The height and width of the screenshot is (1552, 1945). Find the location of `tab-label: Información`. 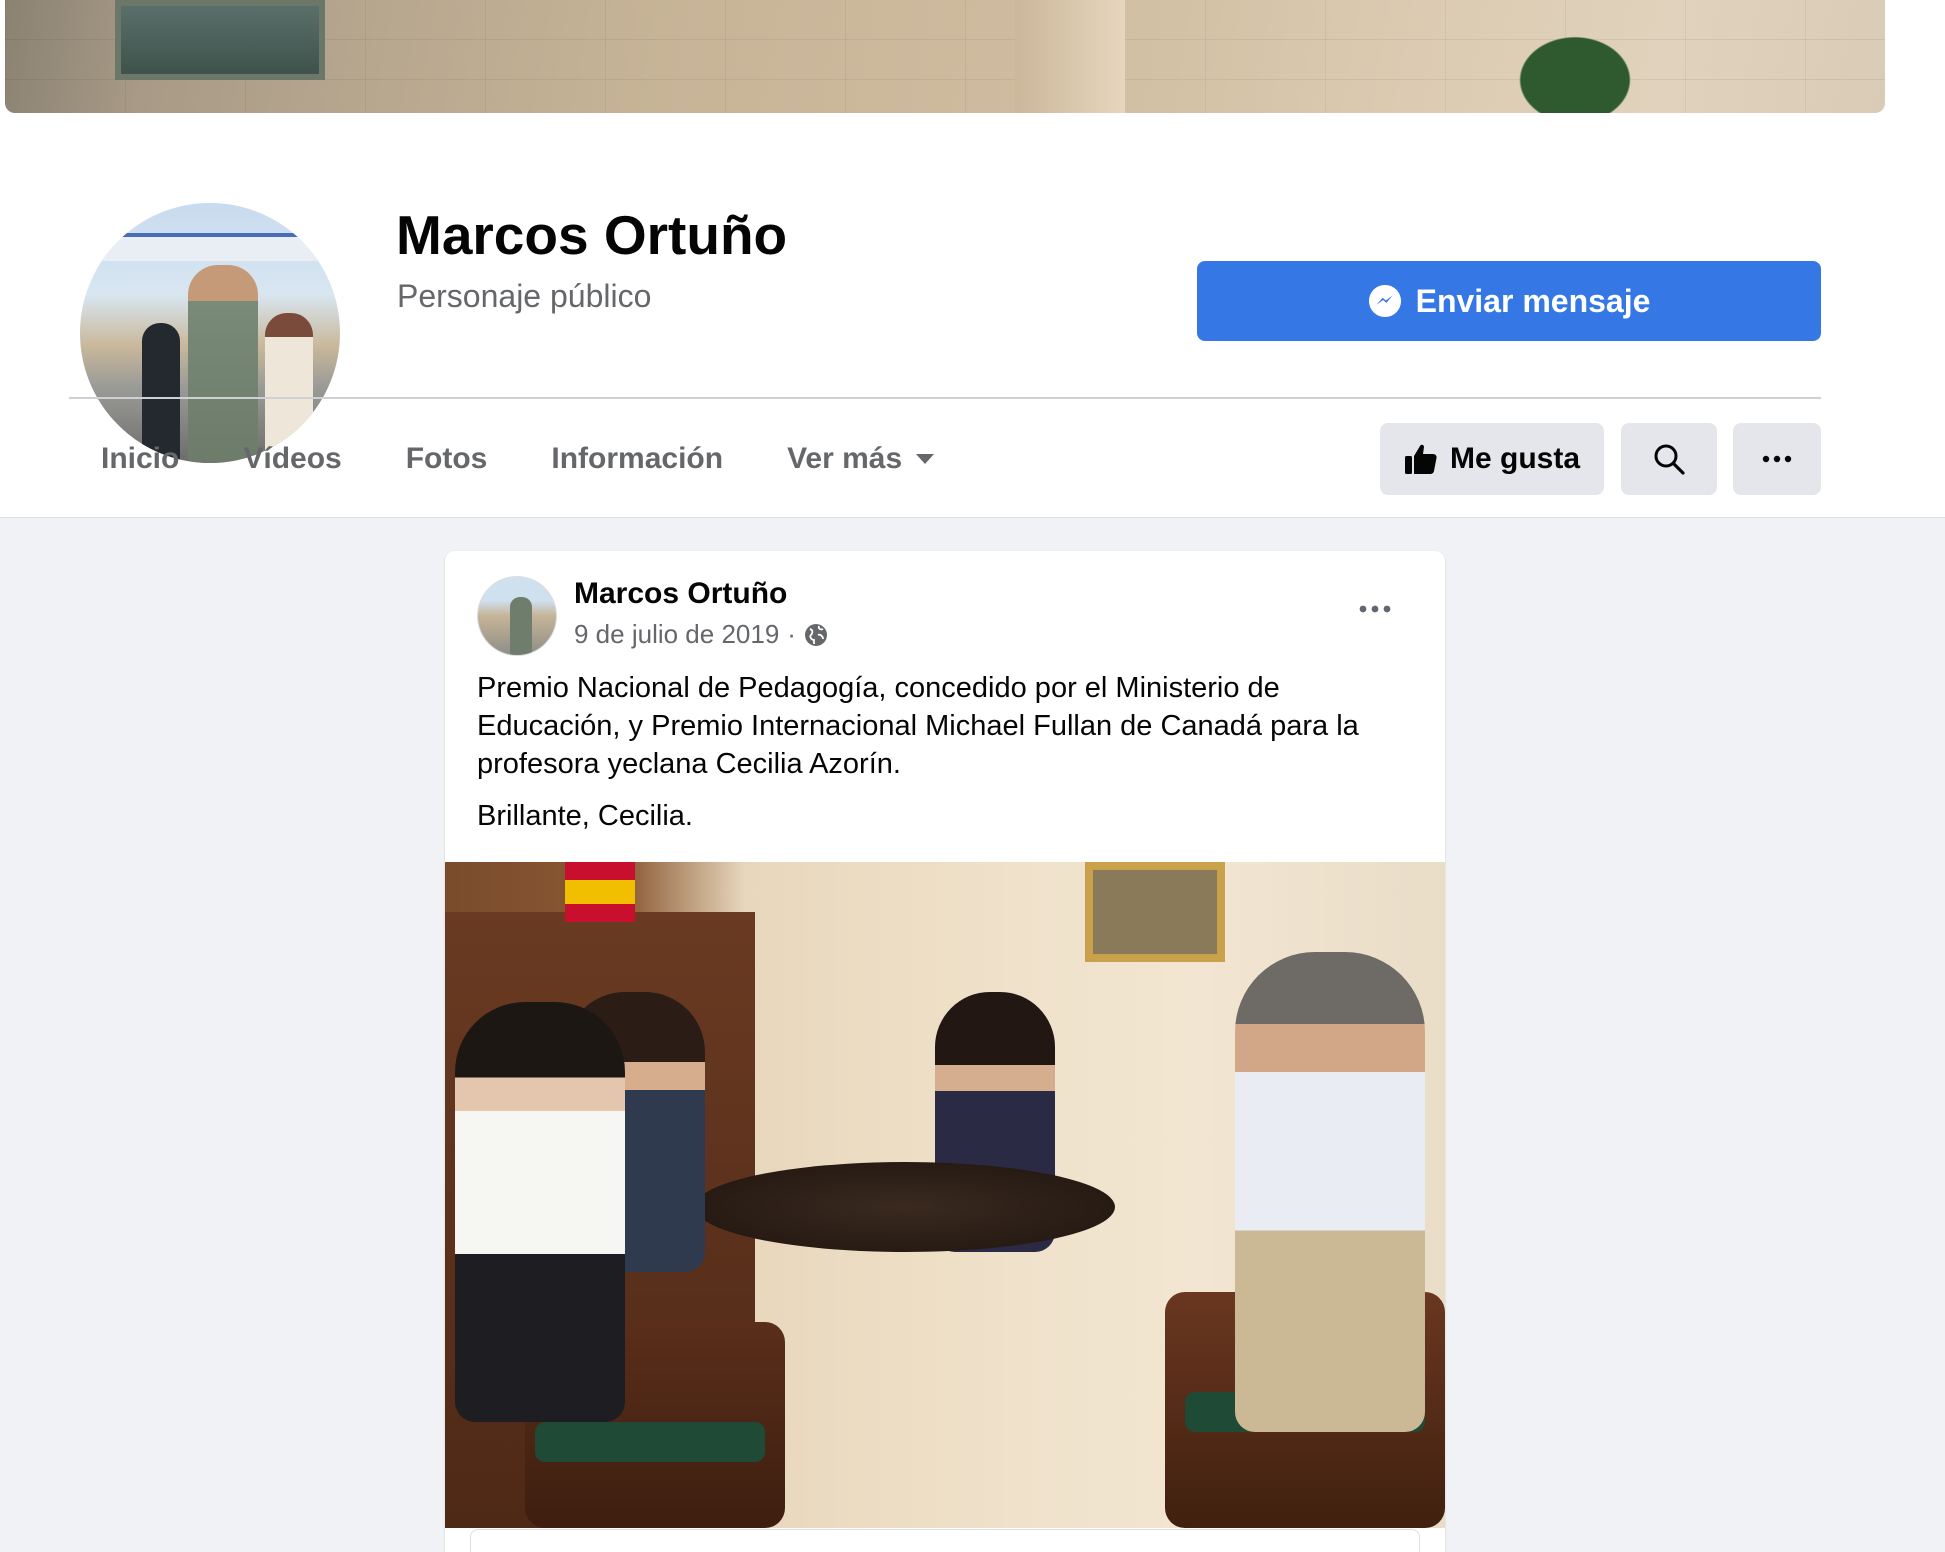

tab-label: Información is located at coordinates (637, 458).